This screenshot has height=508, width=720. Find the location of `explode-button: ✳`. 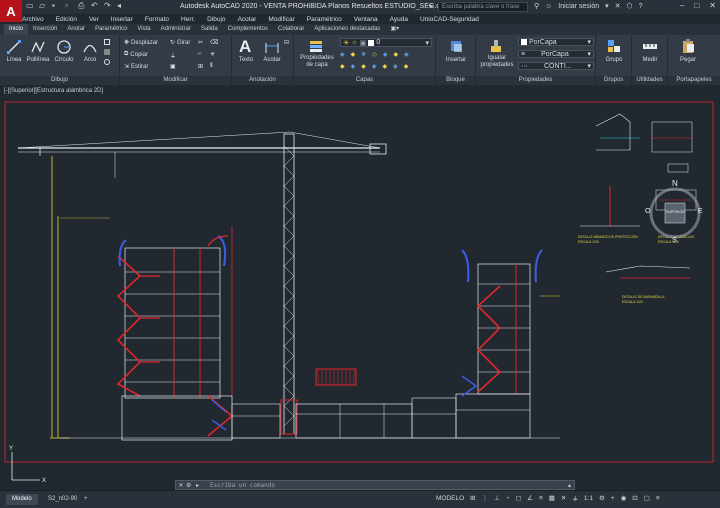

explode-button: ✳ is located at coordinates (212, 54).